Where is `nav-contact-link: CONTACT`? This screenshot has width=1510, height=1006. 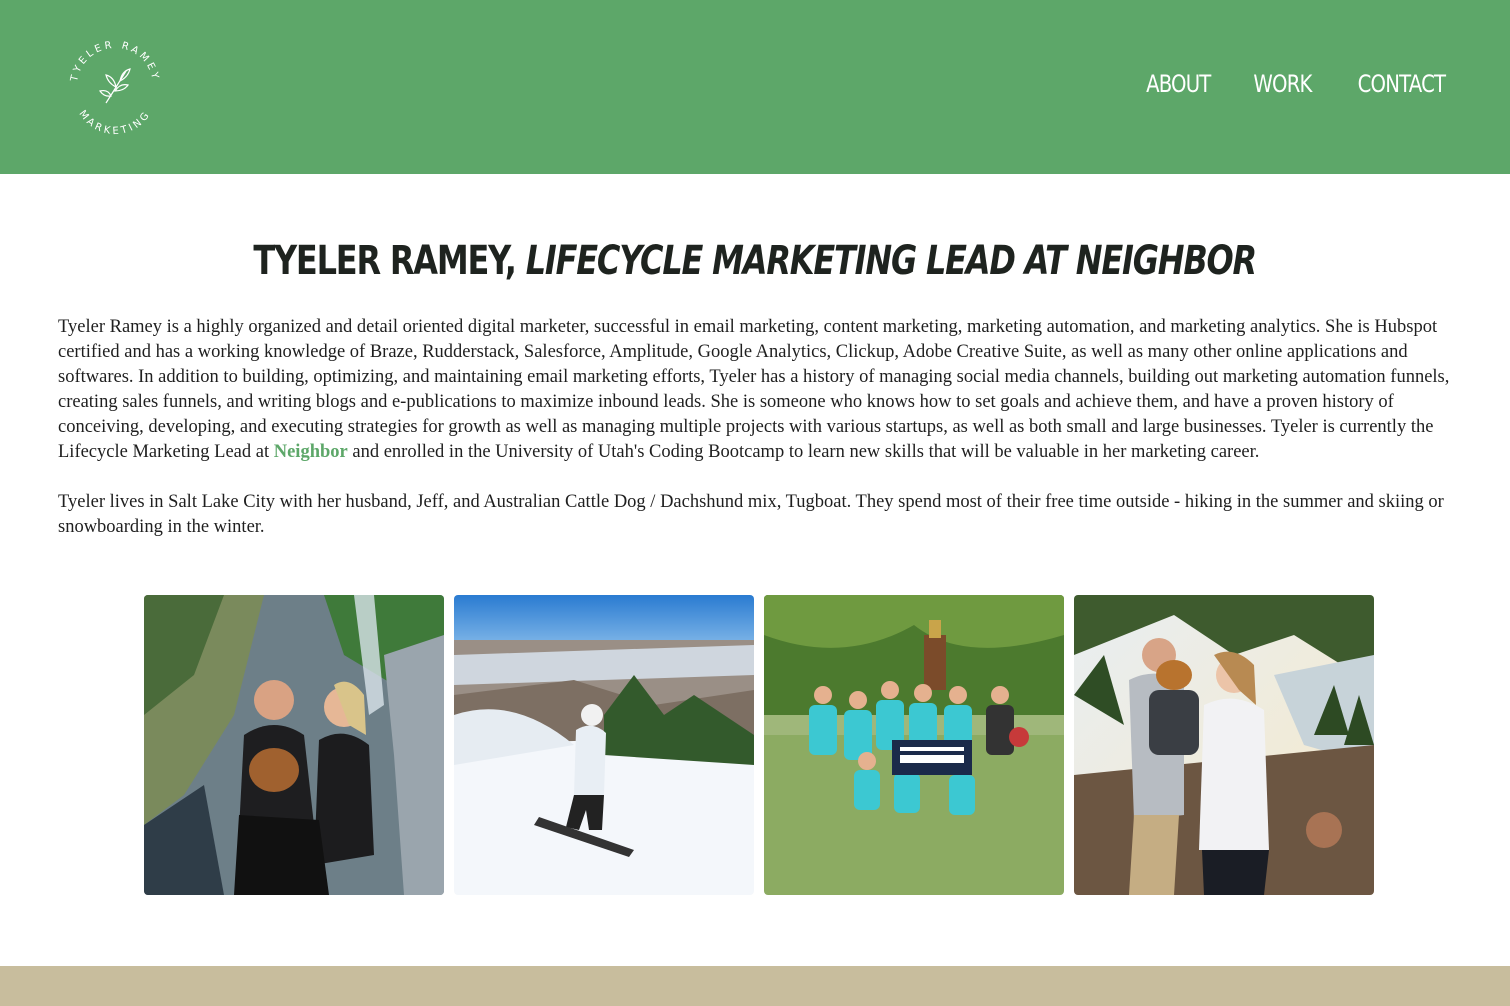
nav-contact-link: CONTACT is located at coordinates (1402, 84).